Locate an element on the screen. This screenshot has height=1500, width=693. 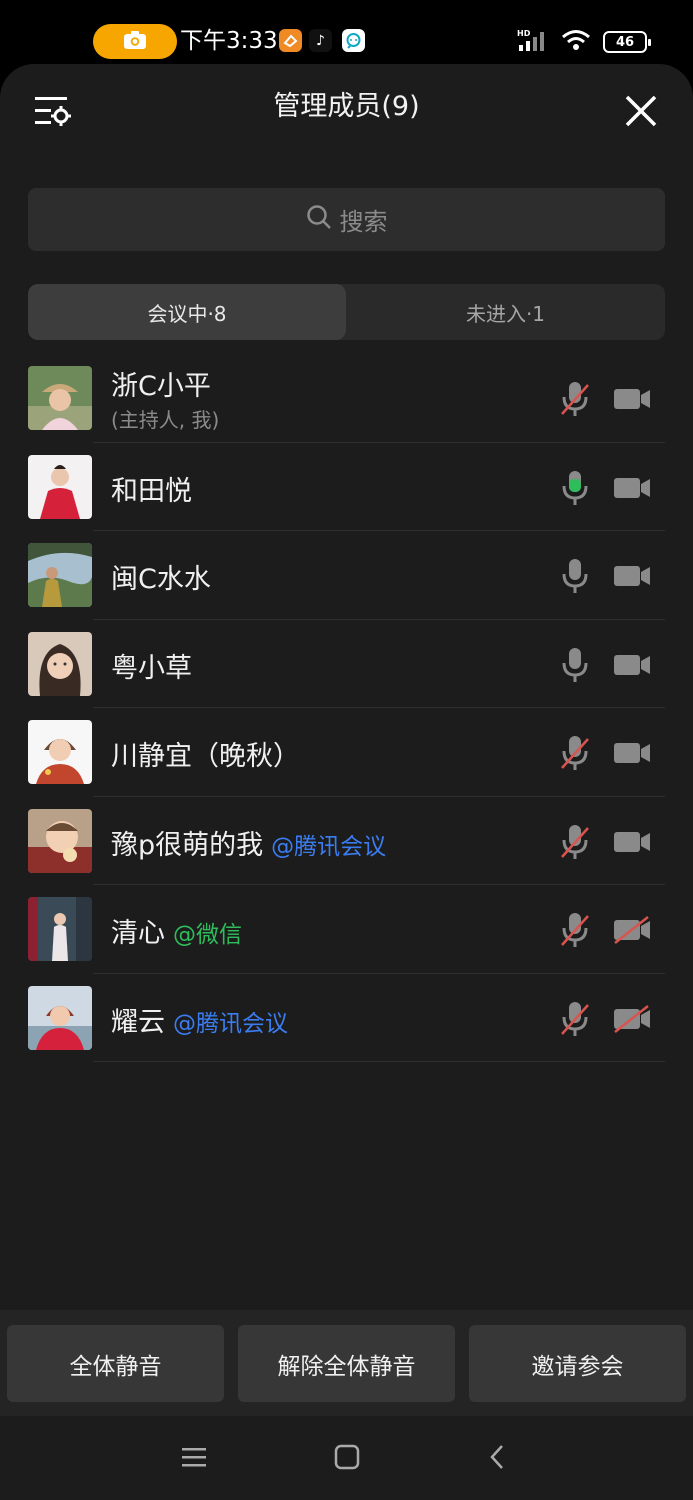
search-placeholder: 搜索 is located at coordinates (363, 222).